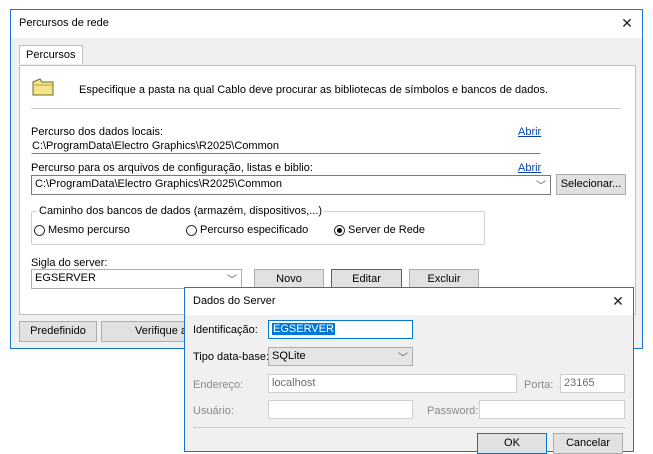 The image size is (653, 454). Describe the element at coordinates (213, 411) in the screenshot. I see `user-label: Usuário:` at that location.